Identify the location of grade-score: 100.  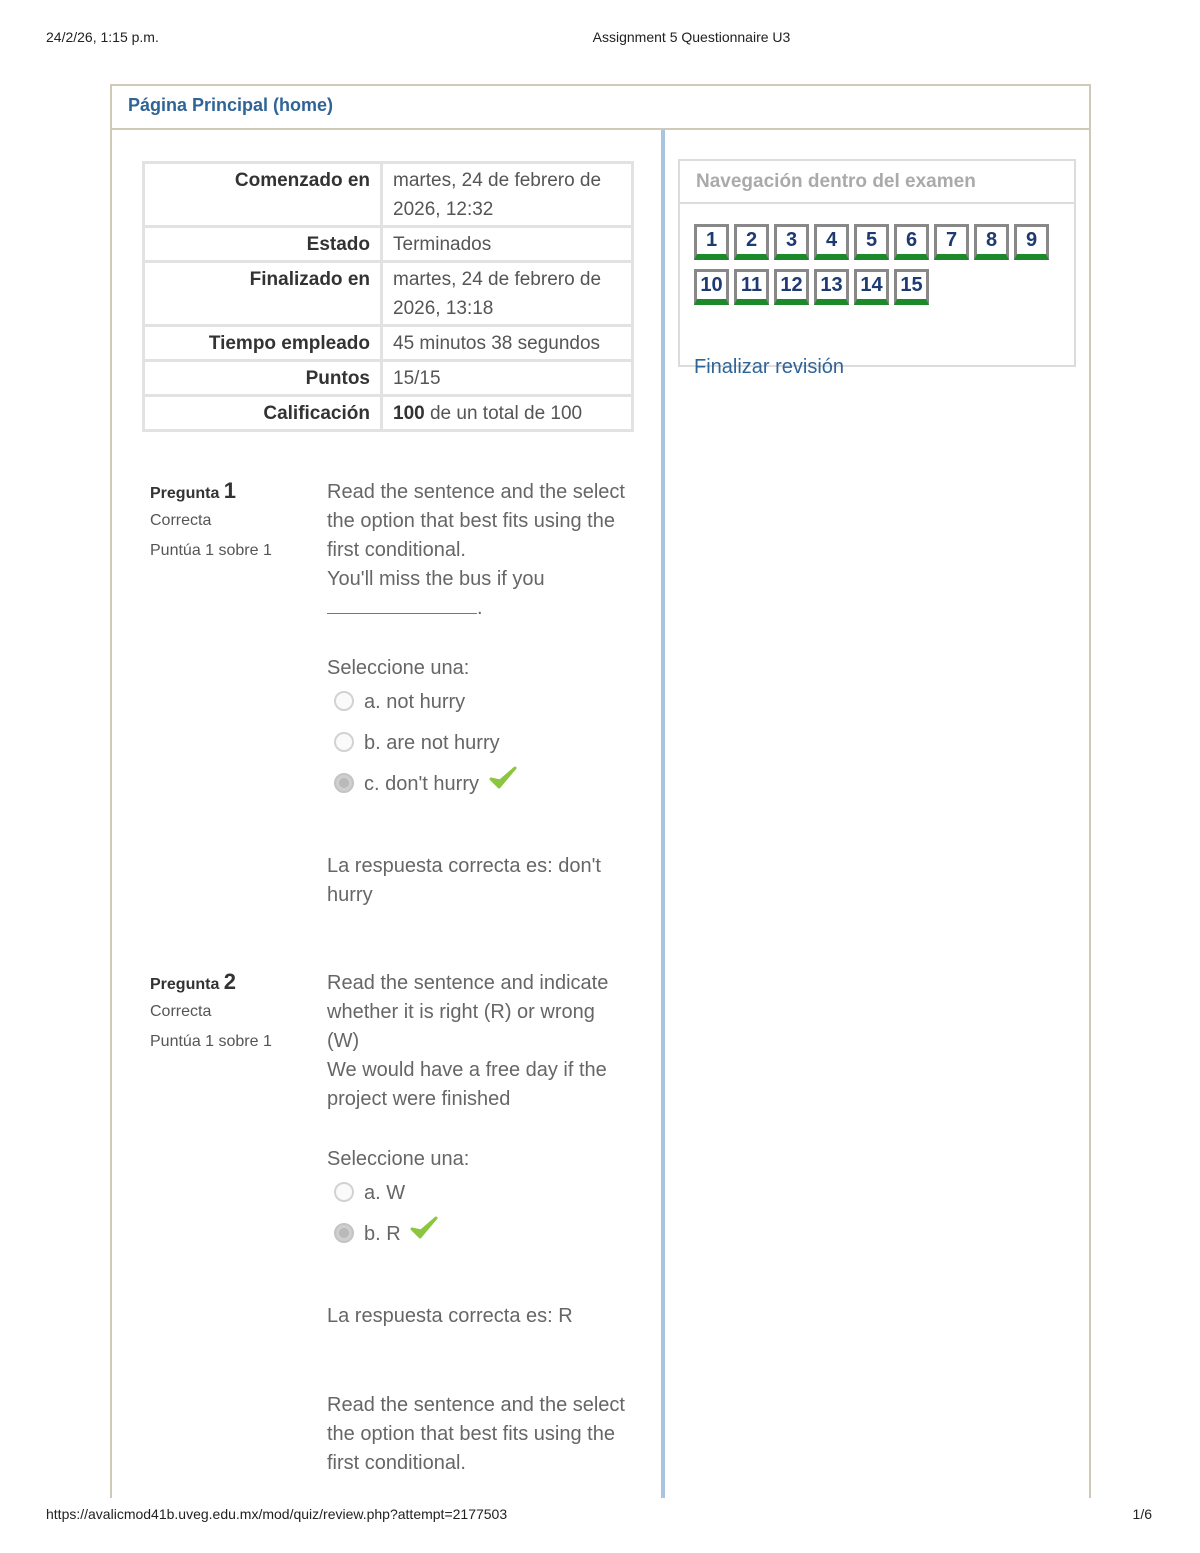
(409, 413).